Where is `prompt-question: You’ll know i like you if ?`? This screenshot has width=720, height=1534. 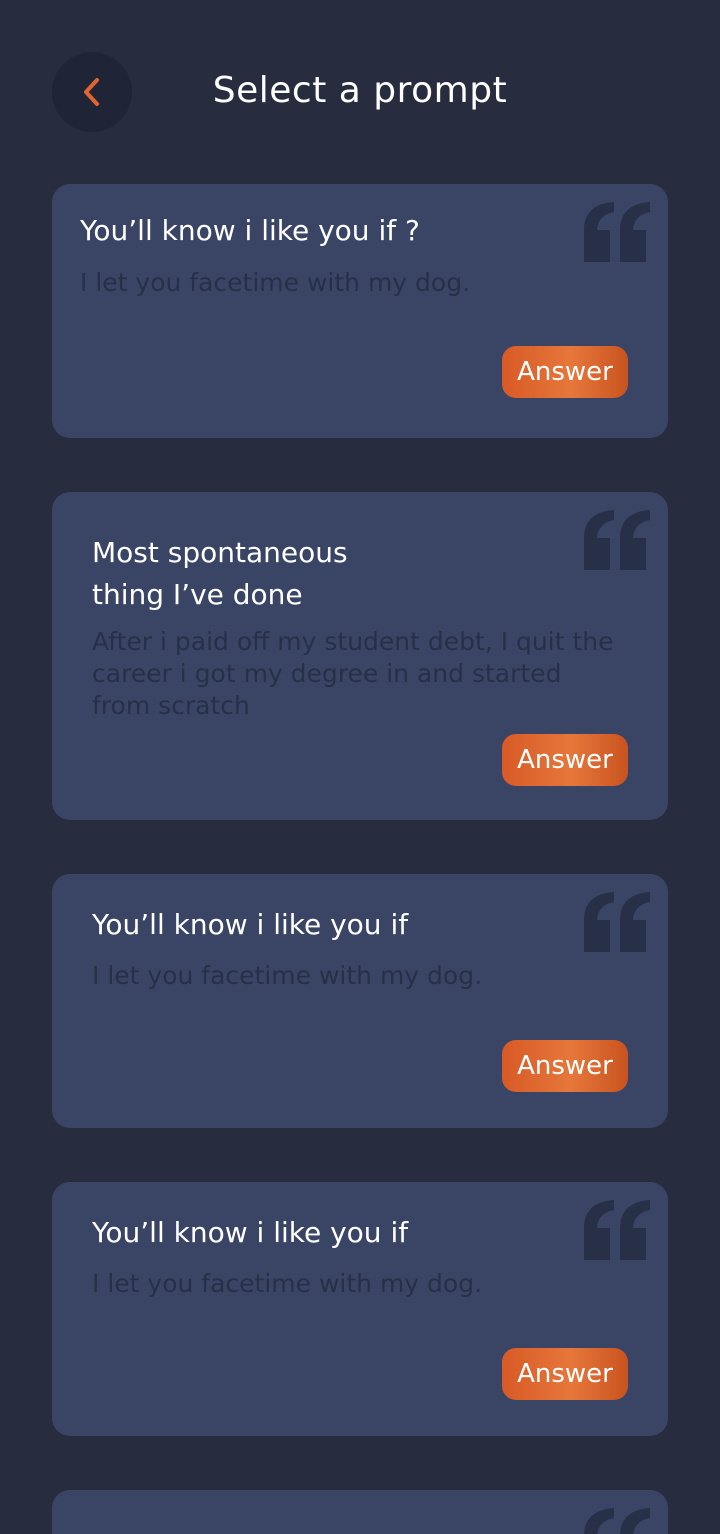 prompt-question: You’ll know i like you if ? is located at coordinates (250, 230).